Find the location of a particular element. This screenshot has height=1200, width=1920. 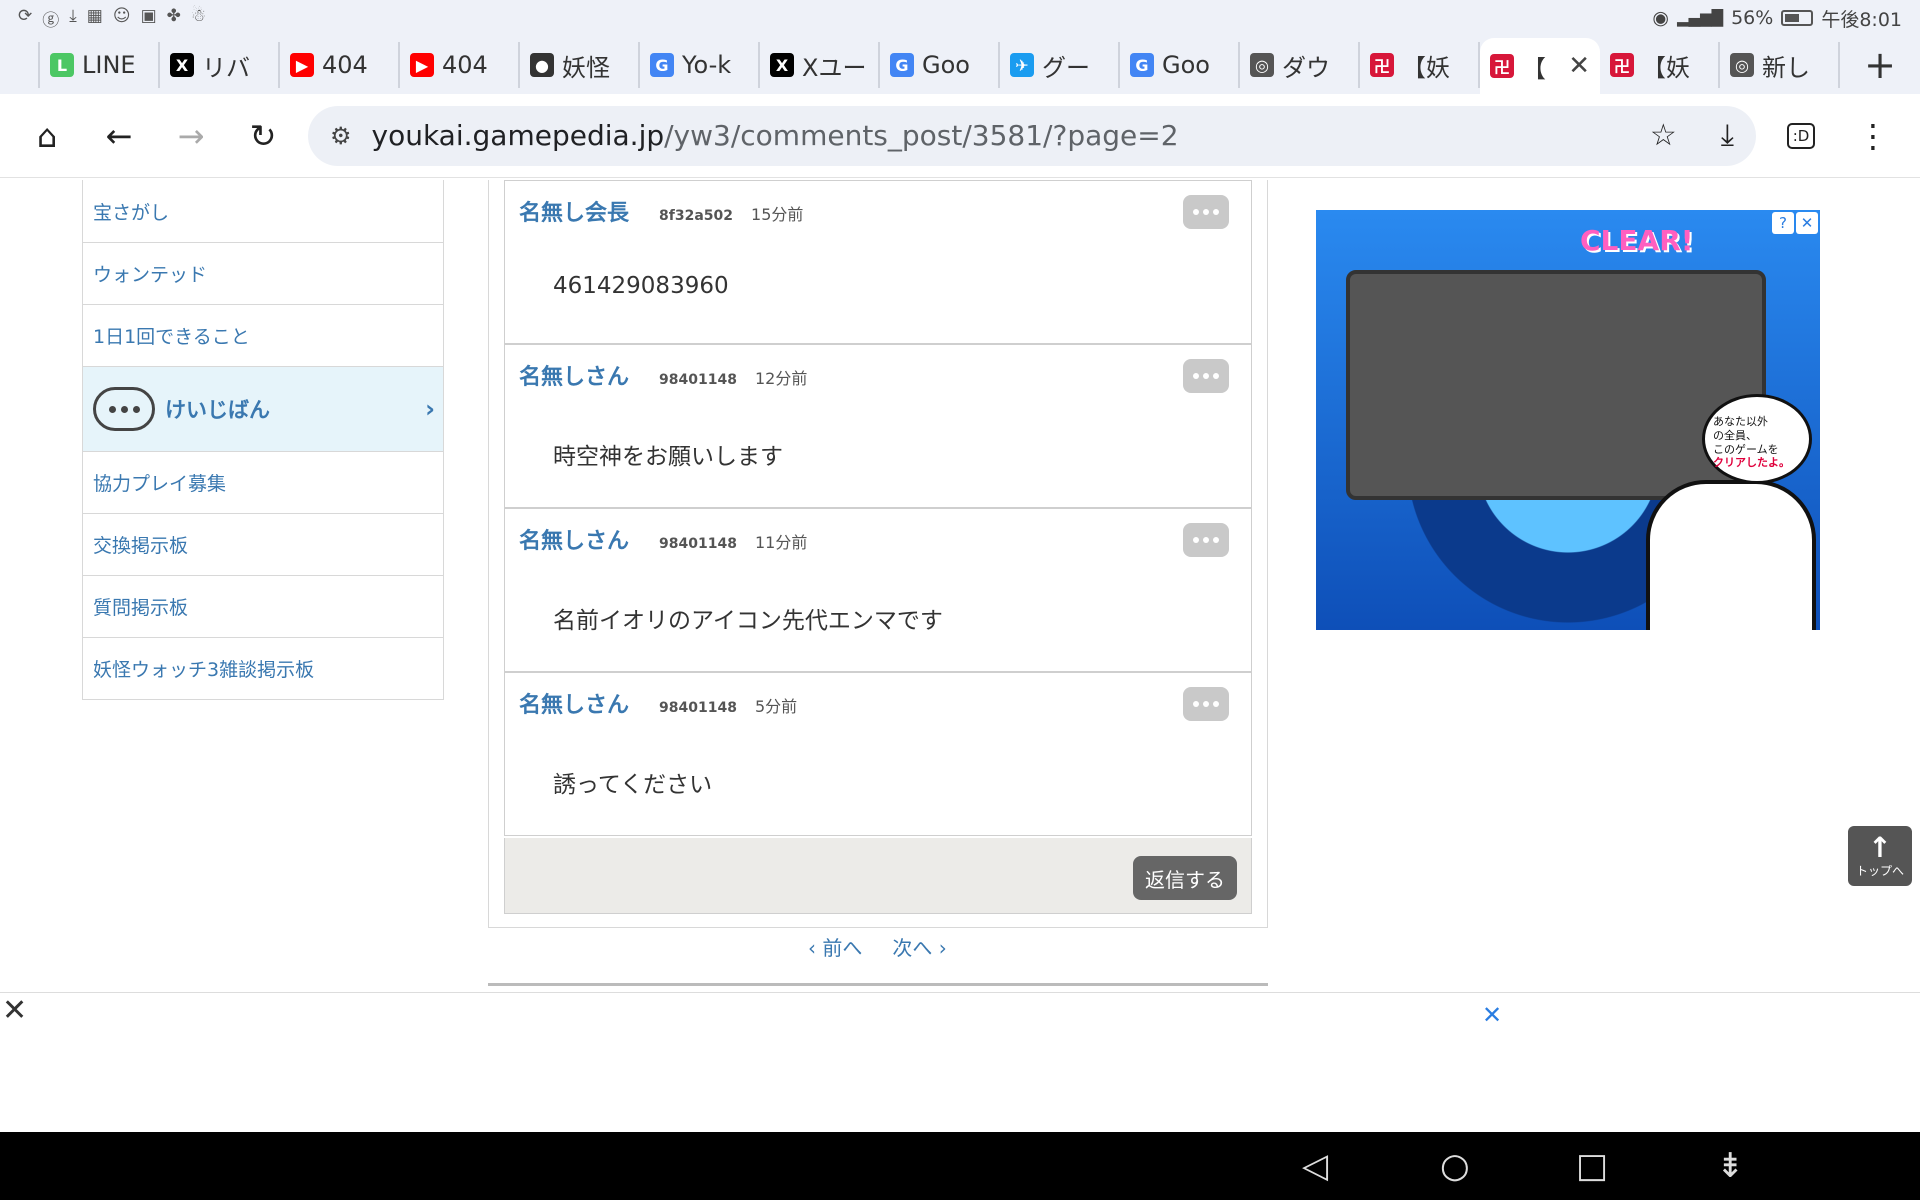

tab-switcher-icon: :D is located at coordinates (1801, 135).